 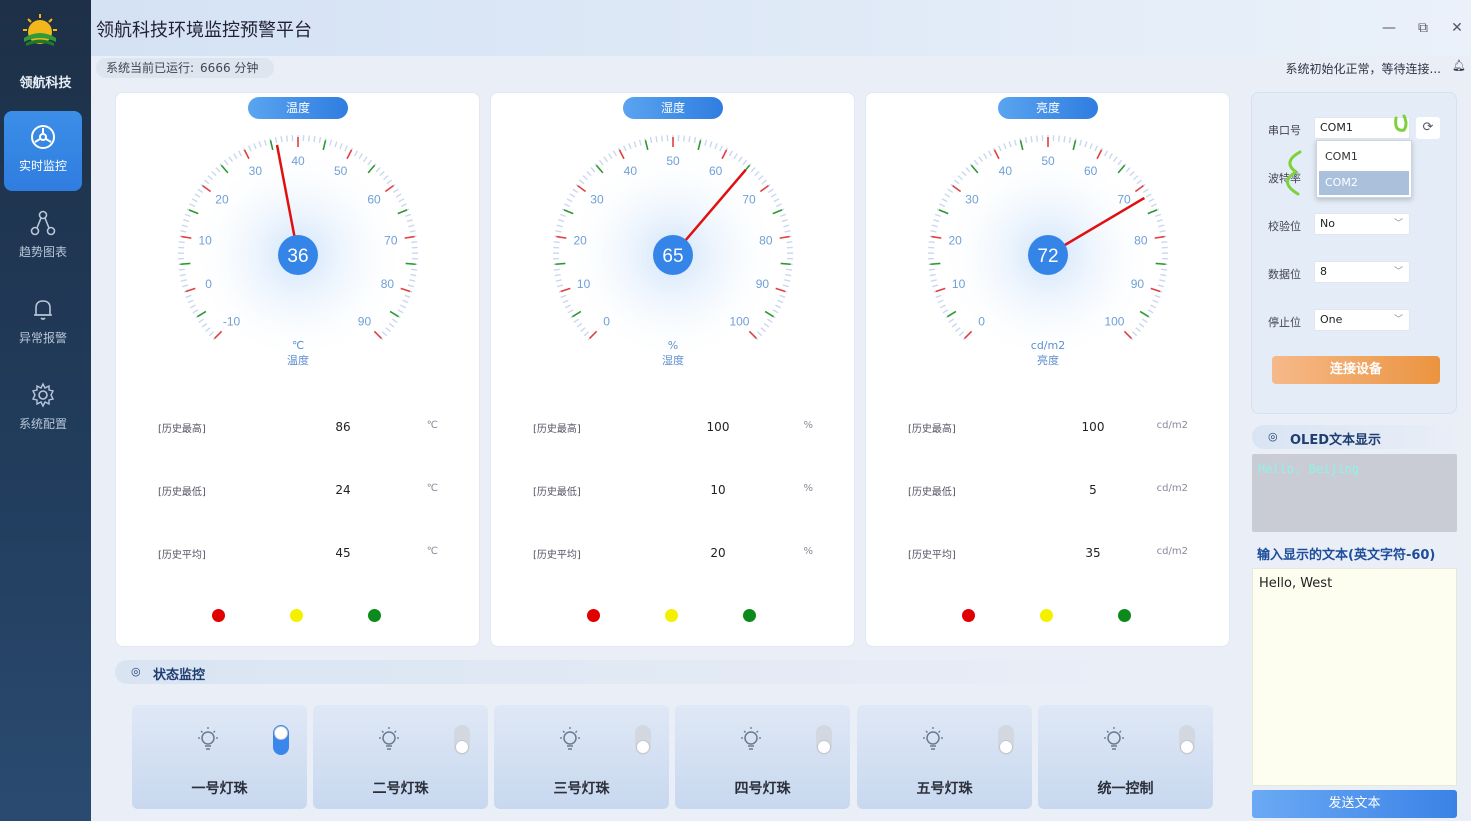 What do you see at coordinates (1093, 427) in the screenshot?
I see `stat-value: 100` at bounding box center [1093, 427].